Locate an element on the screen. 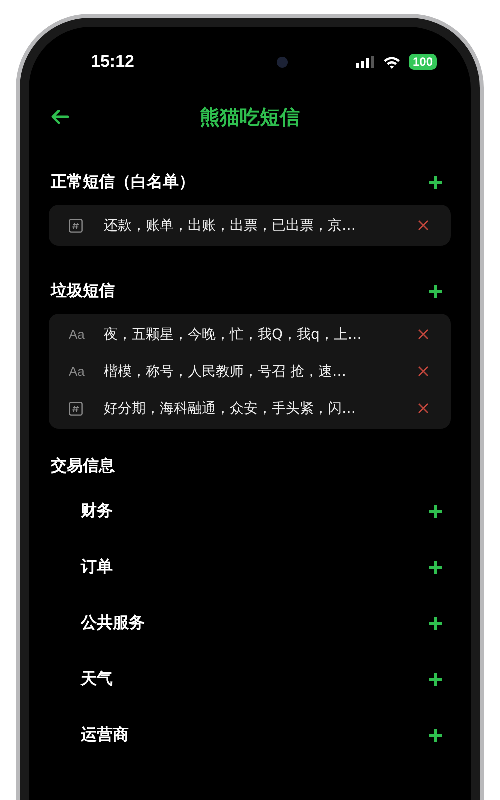 The height and width of the screenshot is (800, 500). category-label: 订单 is located at coordinates (97, 567).